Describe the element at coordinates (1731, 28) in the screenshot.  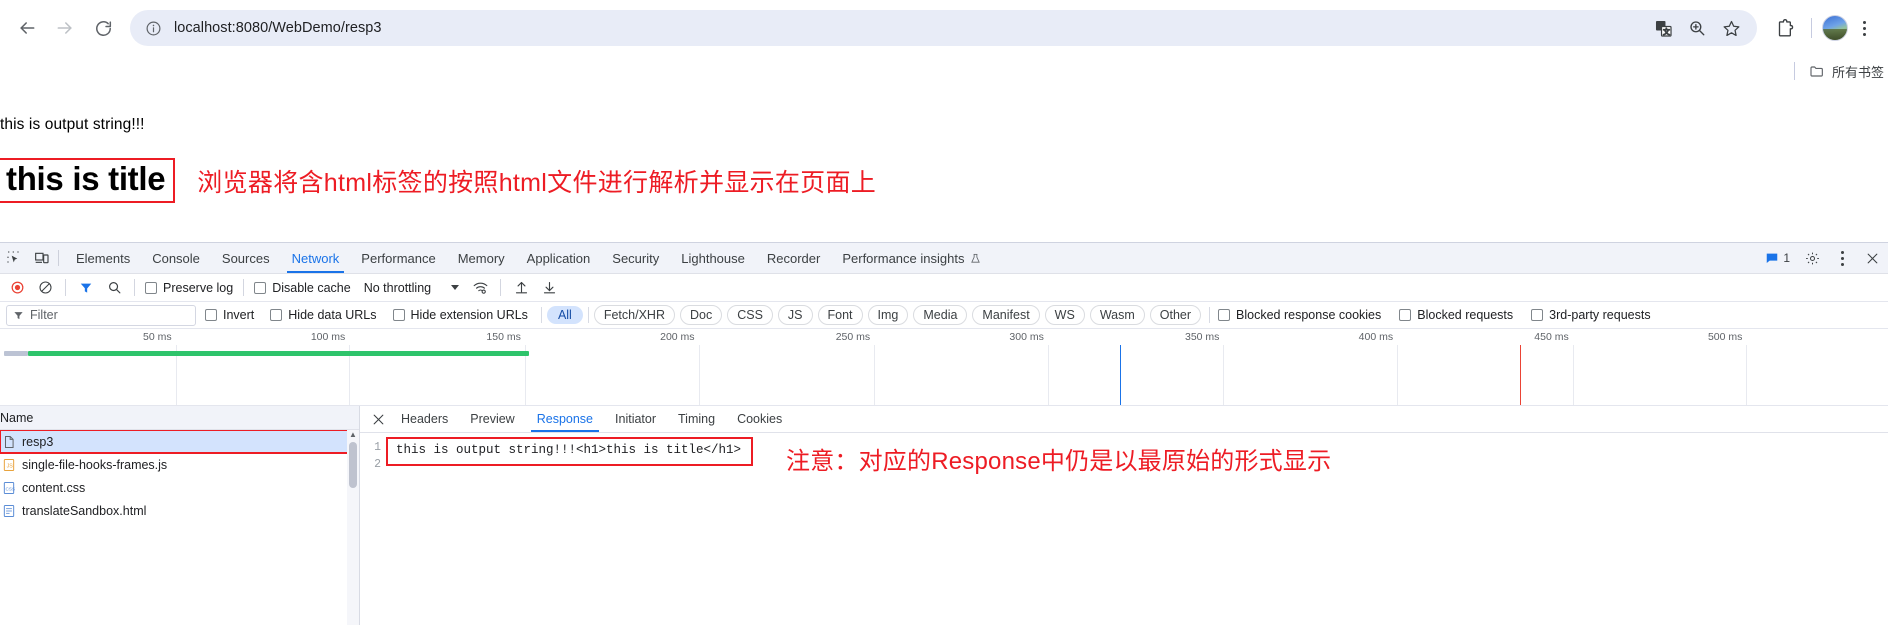
I see `bookmark-star-icon` at that location.